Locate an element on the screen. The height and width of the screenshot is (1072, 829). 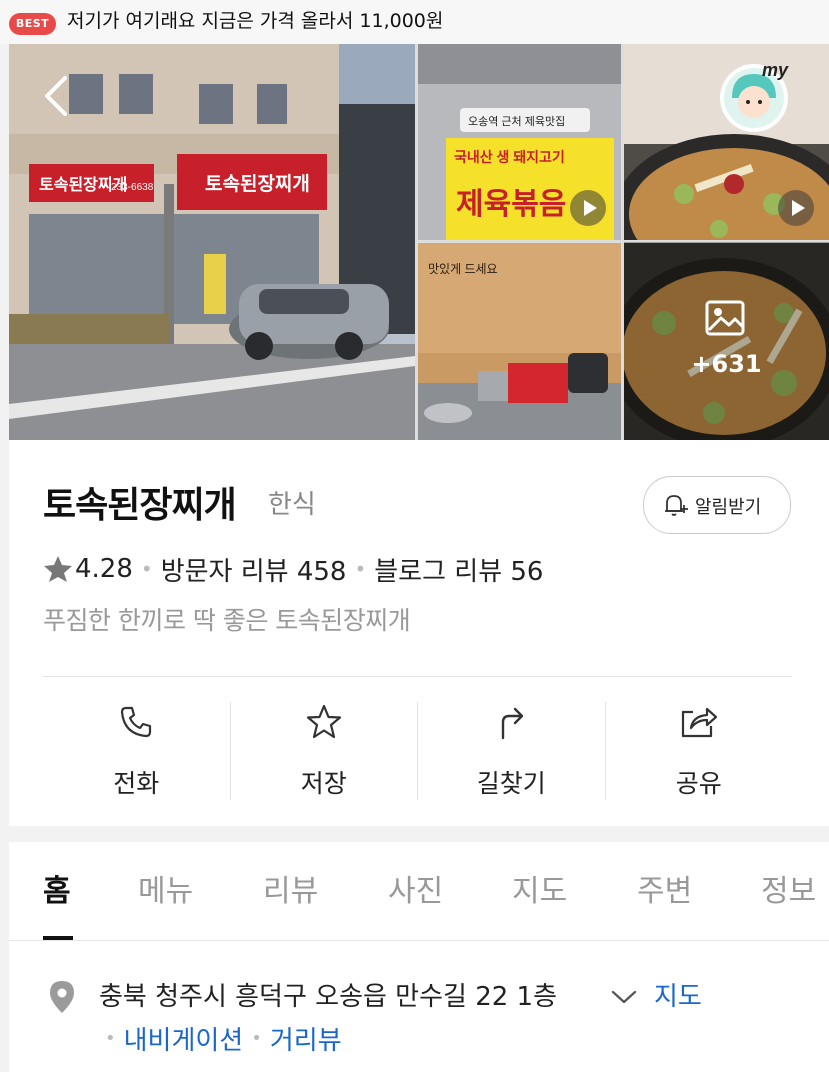
top-banner: BEST 저기가 여기래요 지금은 가격 올라서 11,000원 is located at coordinates (414, 22).